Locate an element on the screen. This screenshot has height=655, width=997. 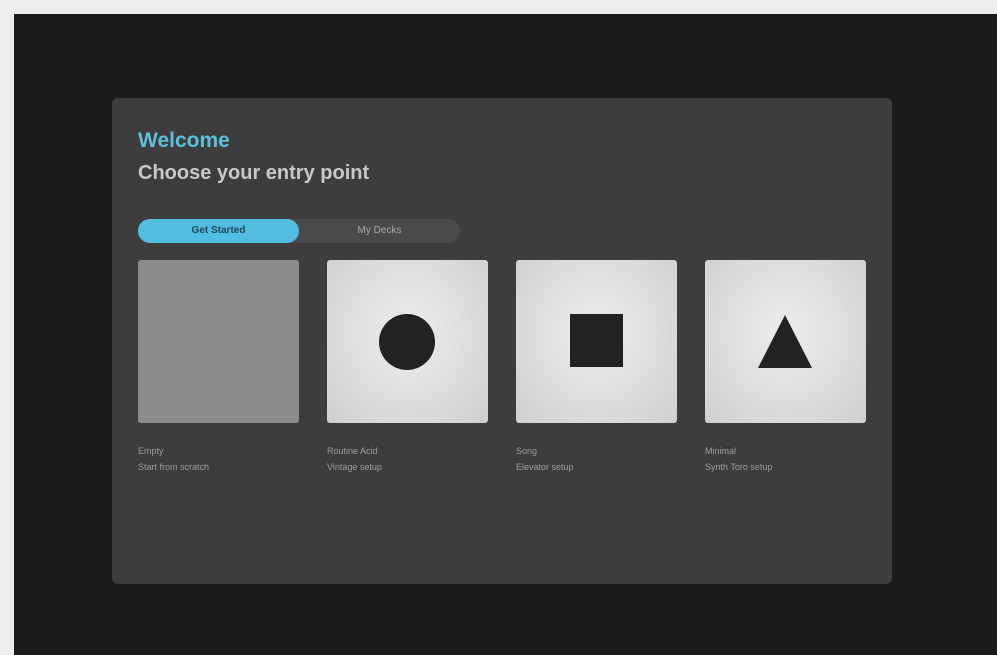
card-description: Vintage setup is located at coordinates (354, 467).